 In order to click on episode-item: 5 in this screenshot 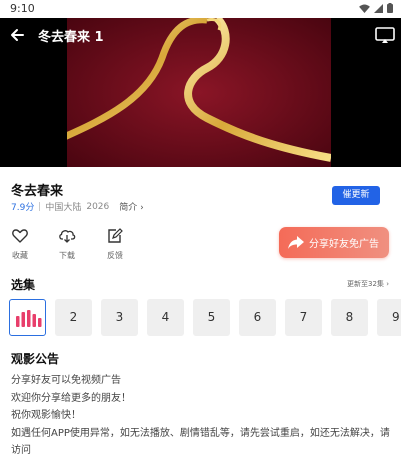, I will do `click(211, 317)`.